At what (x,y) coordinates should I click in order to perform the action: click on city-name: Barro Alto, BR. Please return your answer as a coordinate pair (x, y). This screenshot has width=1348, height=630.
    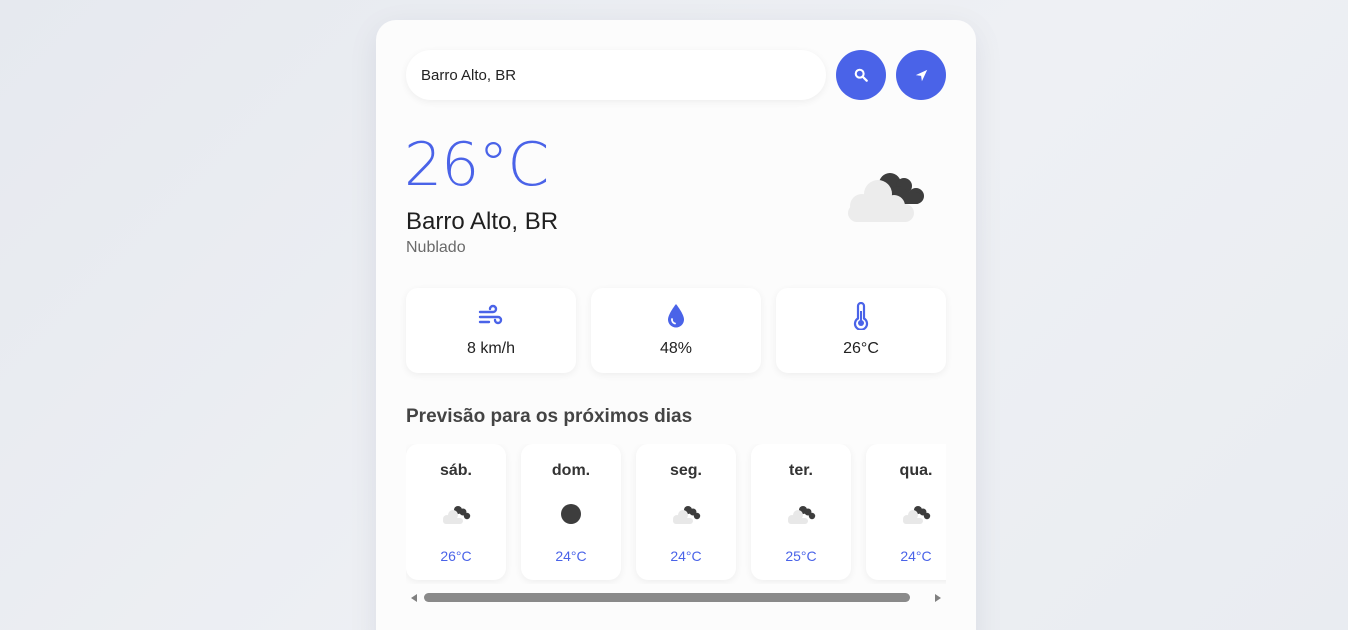
    Looking at the image, I should click on (482, 221).